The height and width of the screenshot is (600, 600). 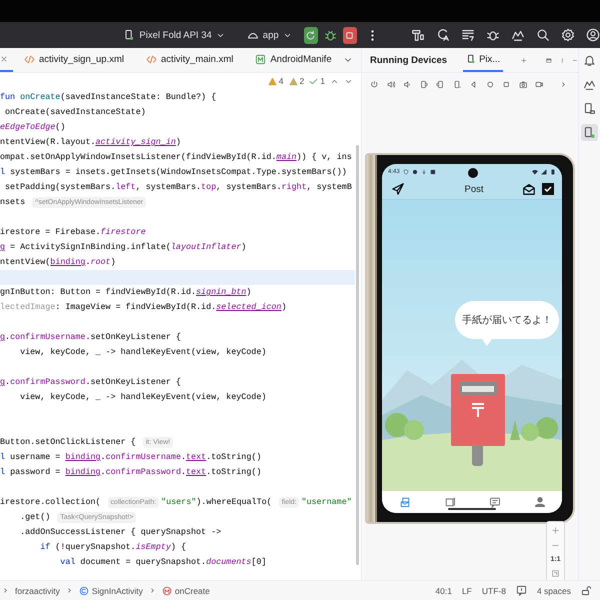 What do you see at coordinates (13, 202) in the screenshot?
I see `code-text: nsets` at bounding box center [13, 202].